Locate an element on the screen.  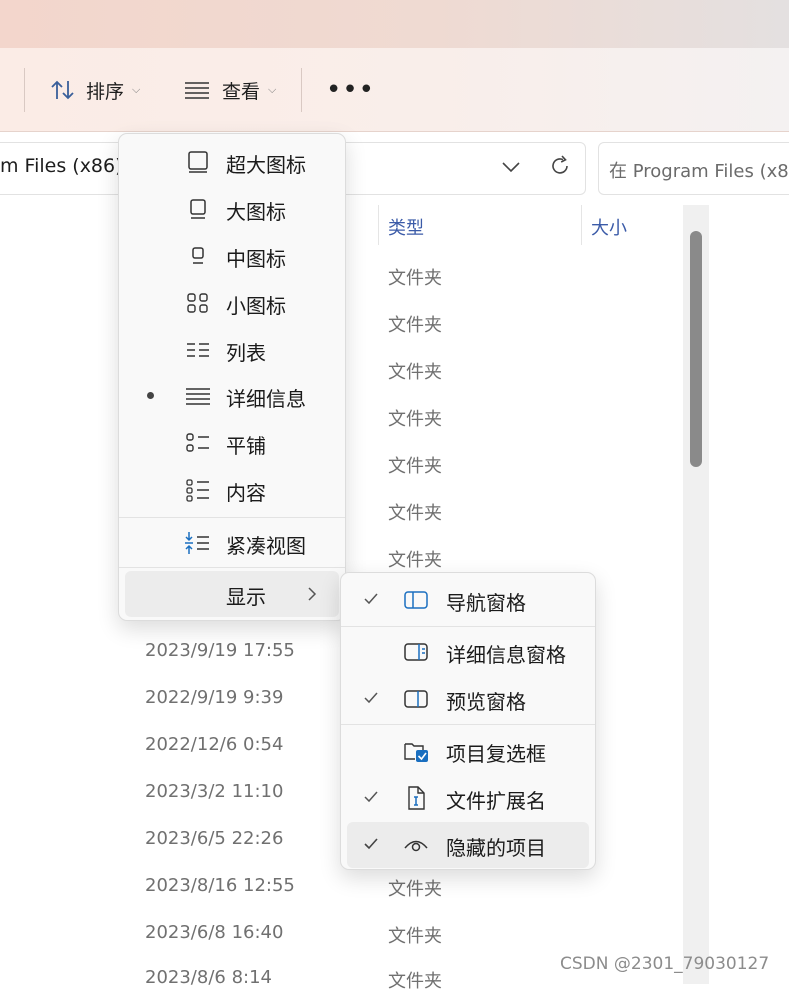
menu-item-label: 大图标 is located at coordinates (256, 212).